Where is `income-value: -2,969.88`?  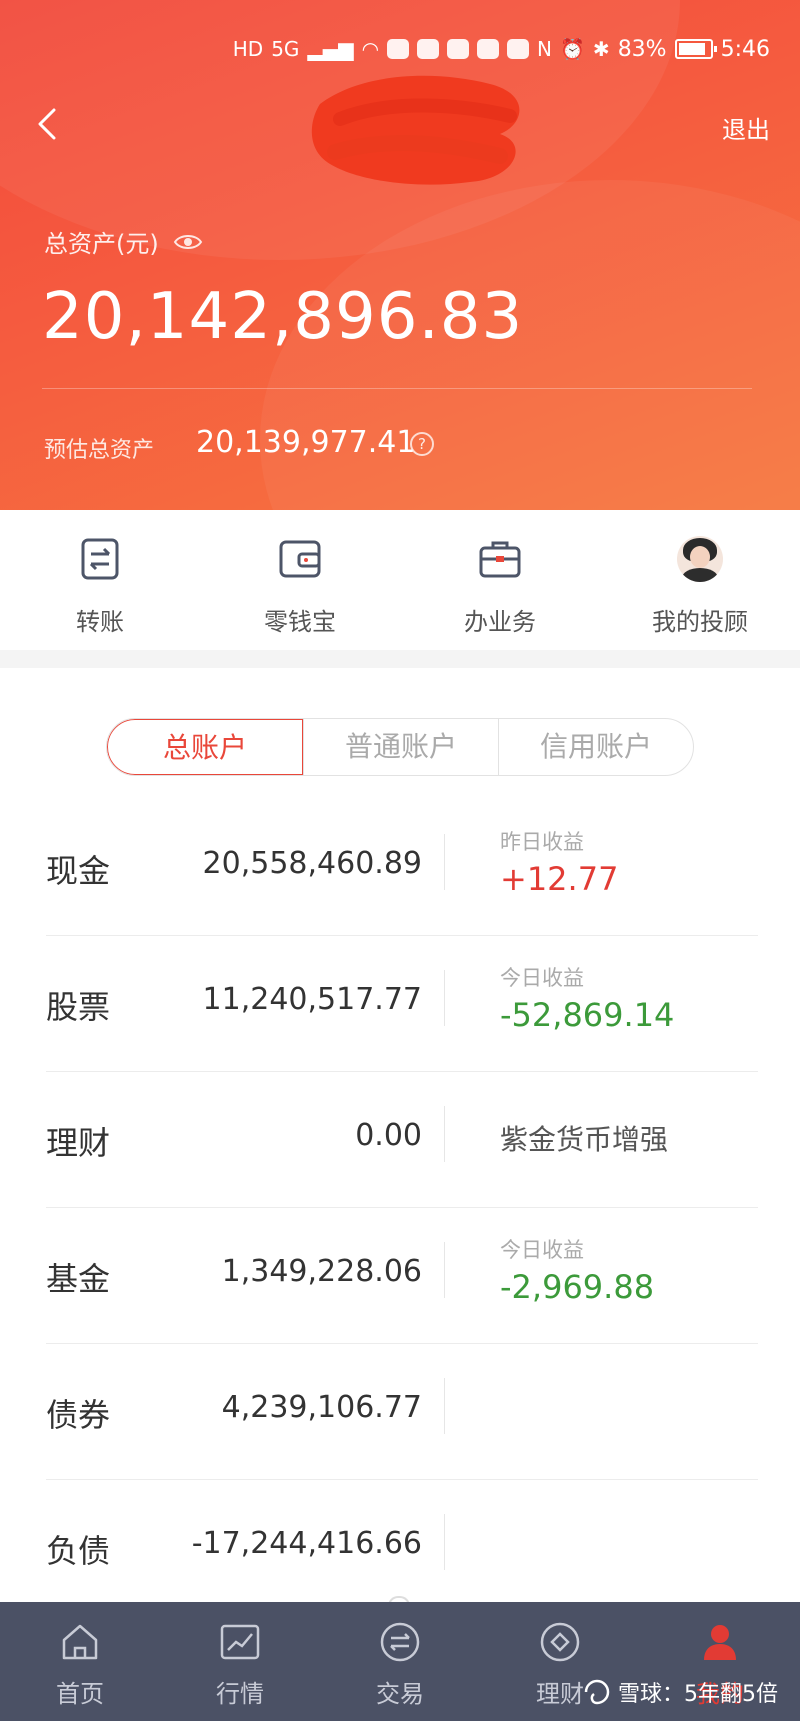
income-value: -2,969.88 is located at coordinates (577, 1287).